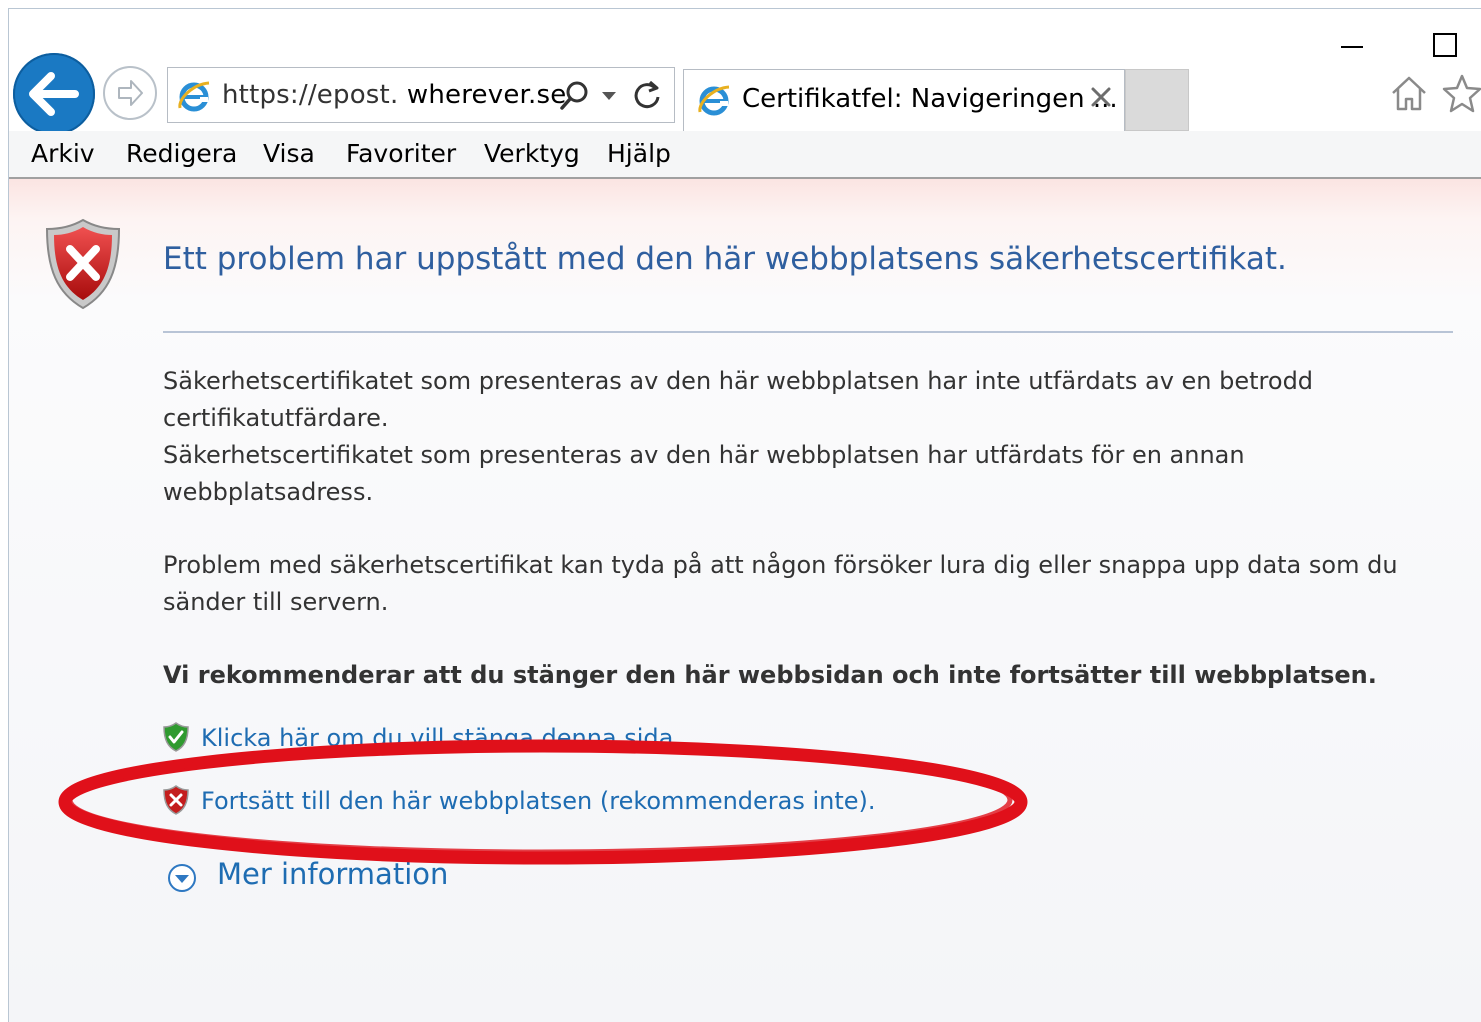 The image size is (1481, 1022). I want to click on shield-check-icon, so click(176, 737).